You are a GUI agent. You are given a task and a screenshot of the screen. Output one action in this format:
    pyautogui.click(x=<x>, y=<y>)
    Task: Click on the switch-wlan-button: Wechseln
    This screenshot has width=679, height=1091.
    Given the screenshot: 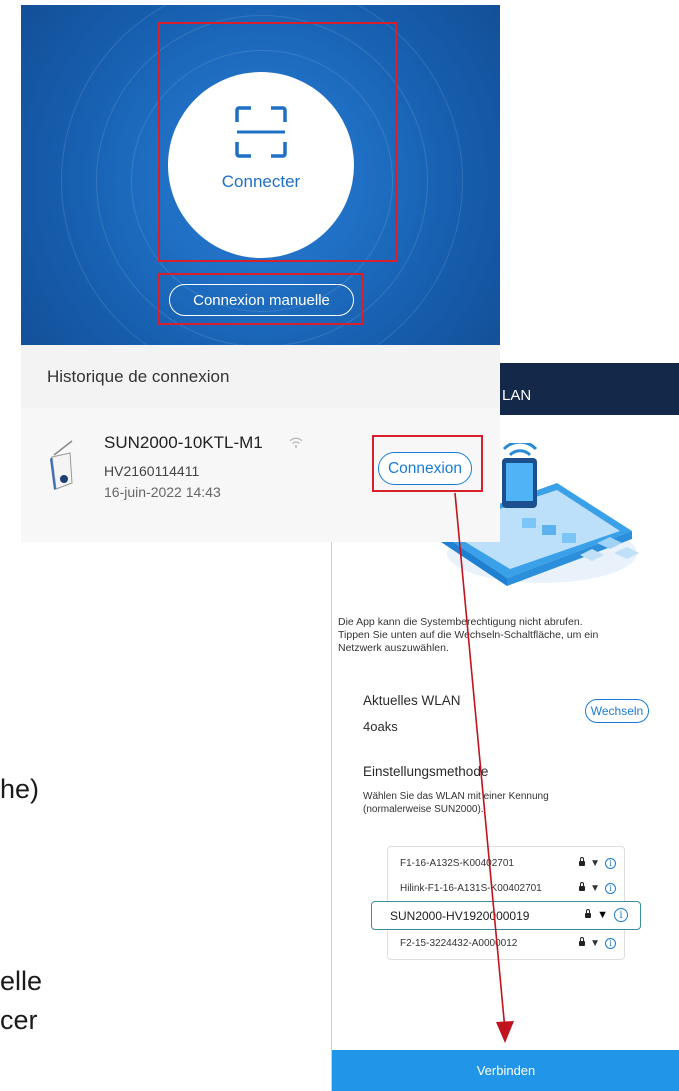 What is the action you would take?
    pyautogui.click(x=617, y=711)
    